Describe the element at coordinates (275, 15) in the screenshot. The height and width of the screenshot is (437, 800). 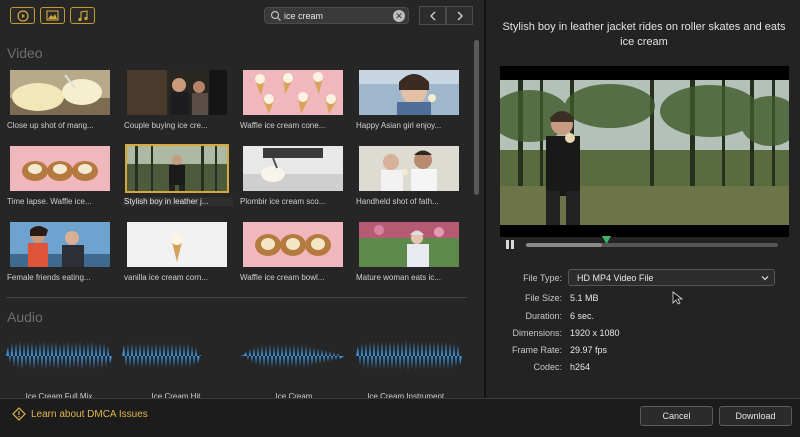
I see `search-icon` at that location.